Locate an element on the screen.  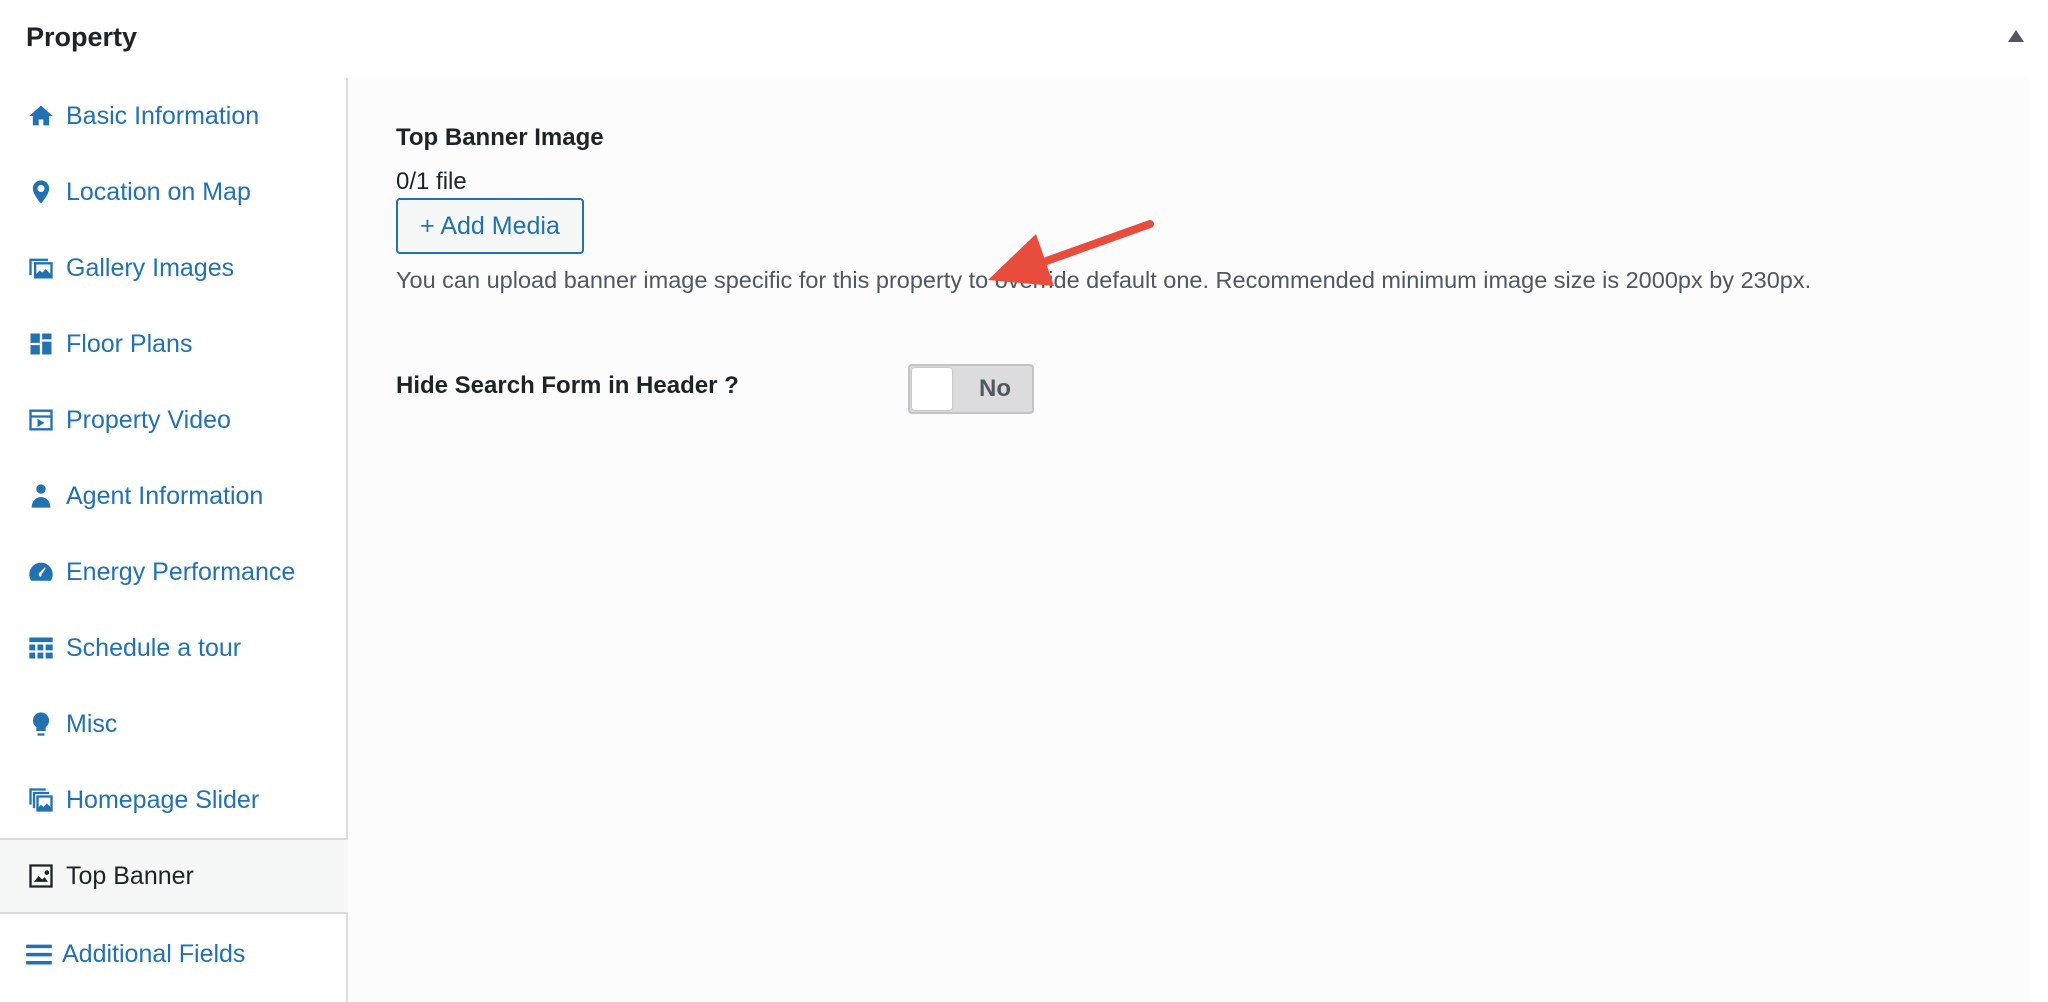
sidebar-item-floor-plans: Floor Plans is located at coordinates (173, 344).